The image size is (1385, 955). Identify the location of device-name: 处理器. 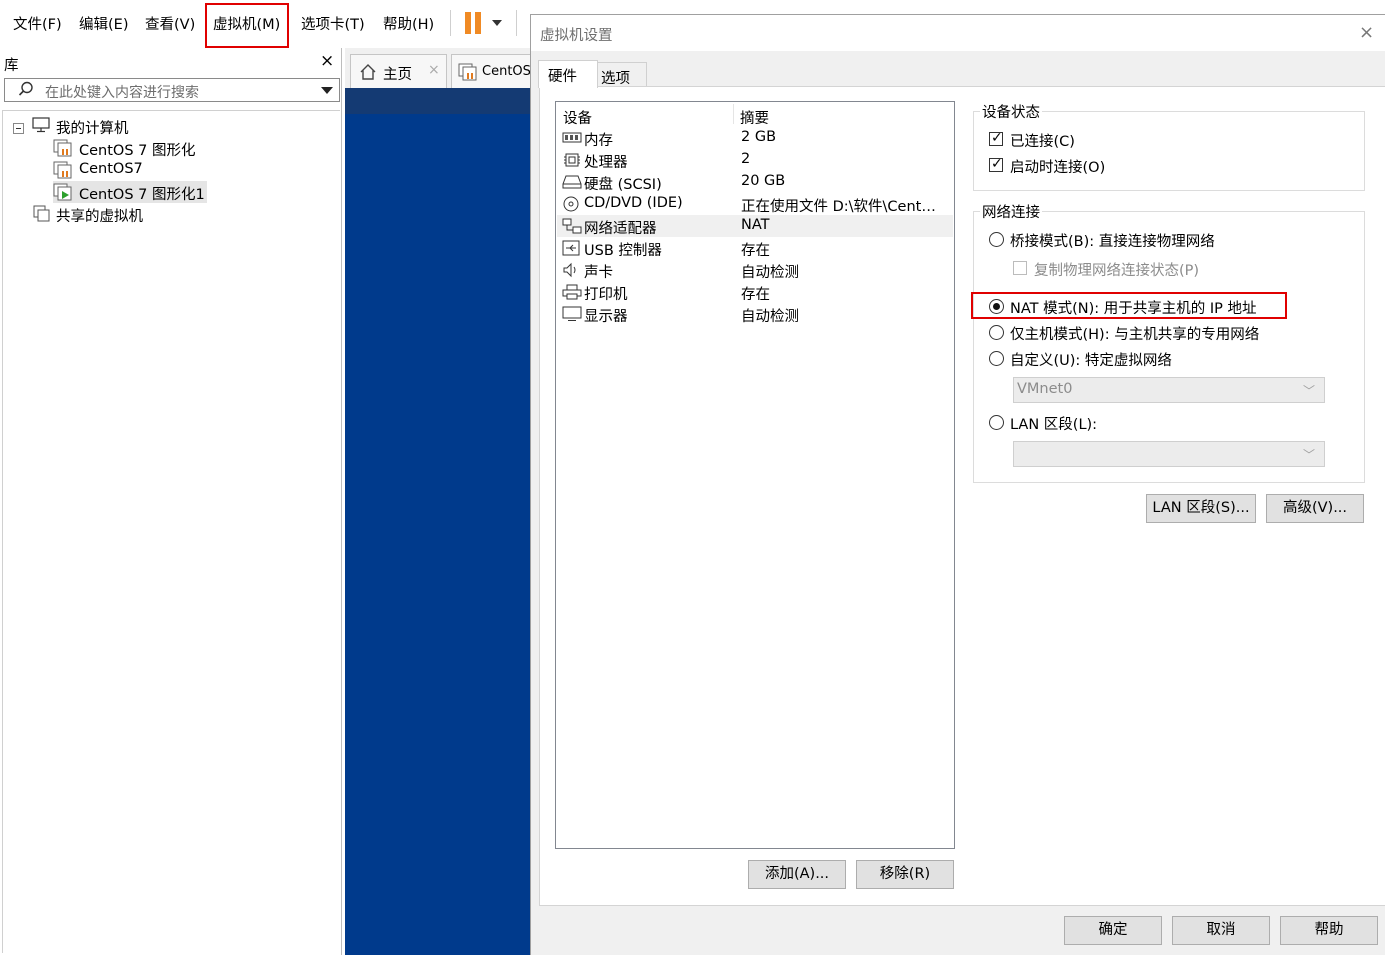
(606, 163).